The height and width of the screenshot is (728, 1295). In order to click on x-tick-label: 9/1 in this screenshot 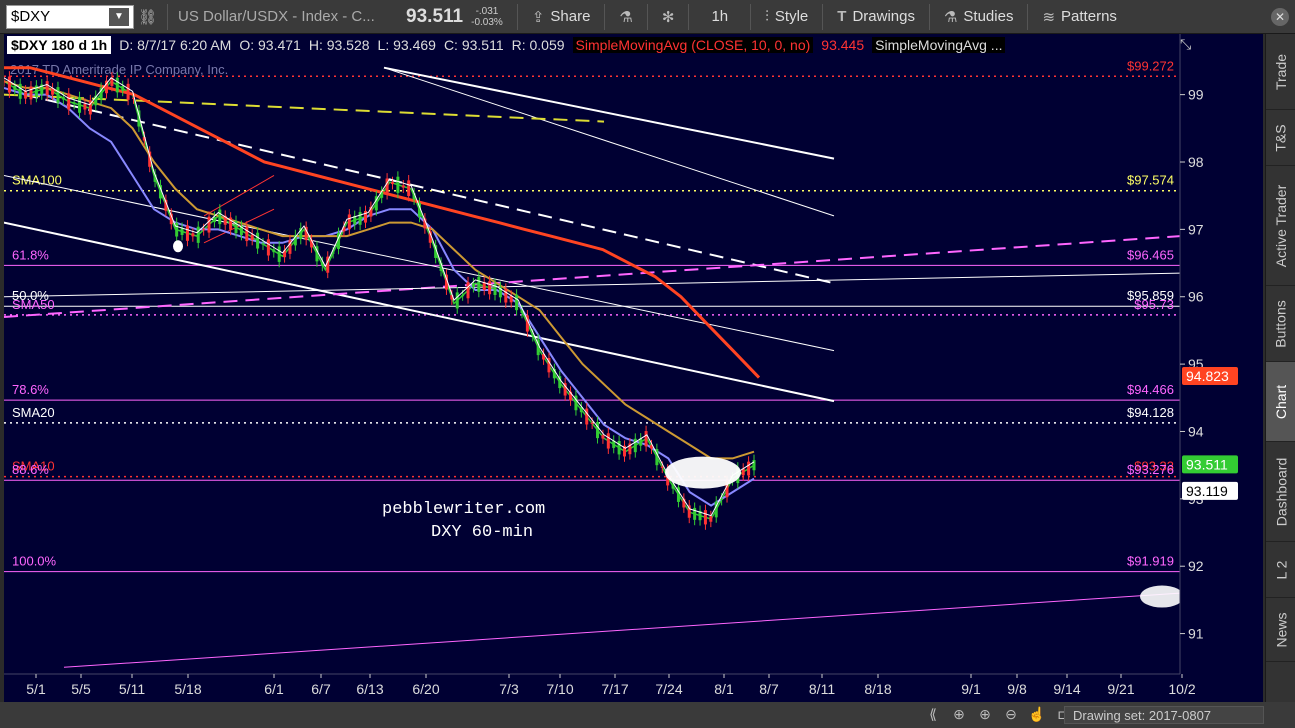, I will do `click(971, 689)`.